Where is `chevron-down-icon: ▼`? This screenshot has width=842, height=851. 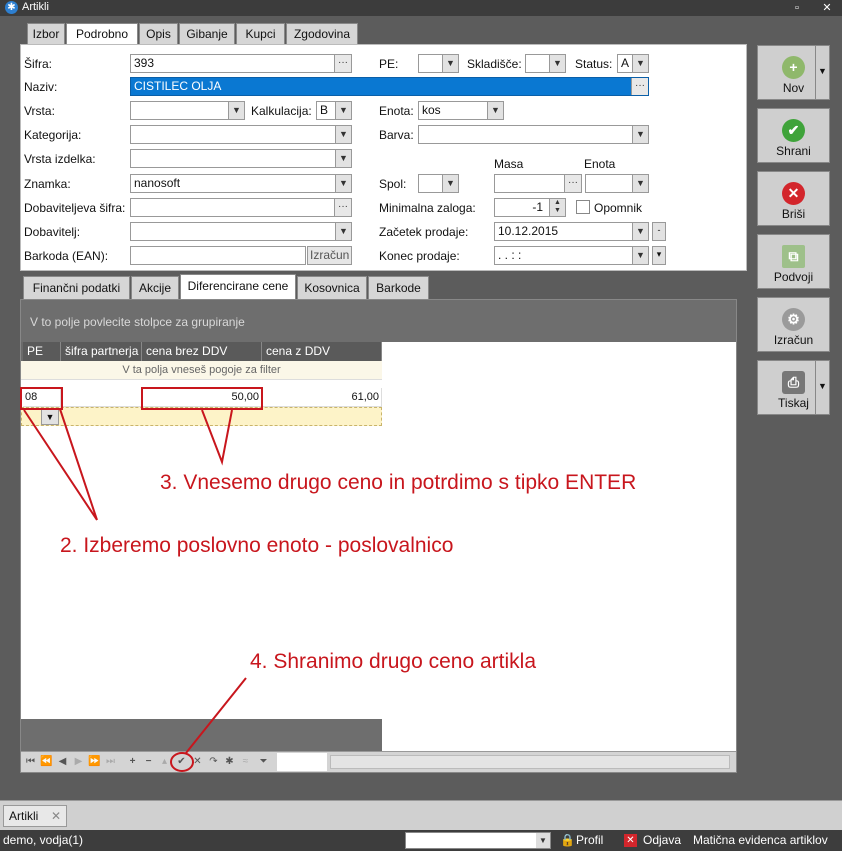 chevron-down-icon: ▼ is located at coordinates (543, 840).